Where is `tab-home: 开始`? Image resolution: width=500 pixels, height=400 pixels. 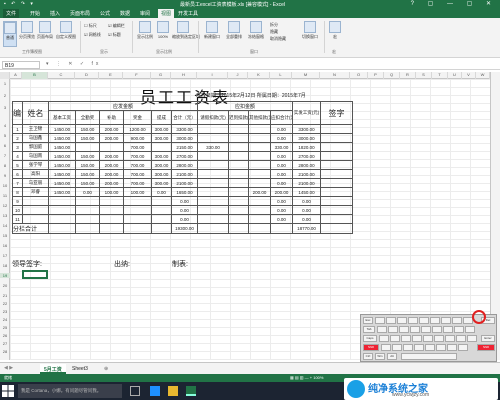 tab-home: 开始 is located at coordinates (35, 13).